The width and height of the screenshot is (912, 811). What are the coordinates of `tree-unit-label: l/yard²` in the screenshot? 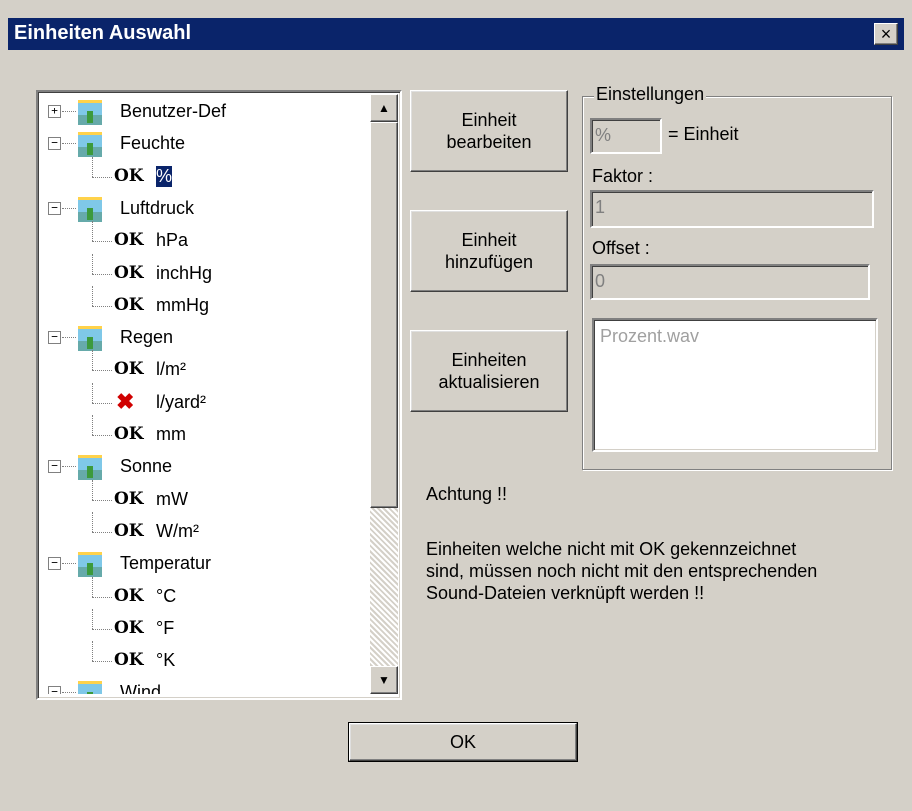 It's located at (181, 401).